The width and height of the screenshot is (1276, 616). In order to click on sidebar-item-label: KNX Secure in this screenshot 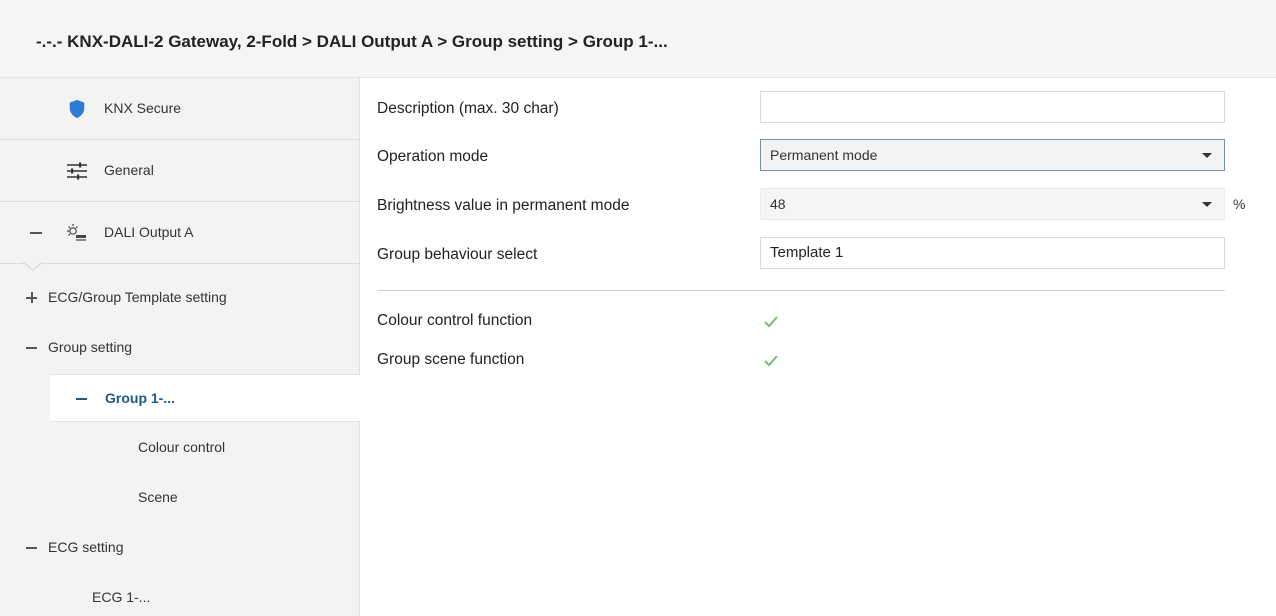, I will do `click(143, 108)`.